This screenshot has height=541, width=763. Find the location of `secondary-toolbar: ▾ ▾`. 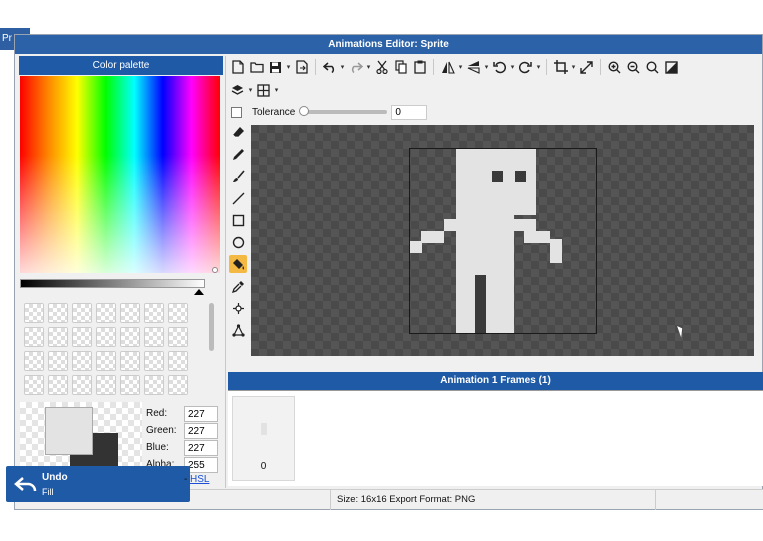

secondary-toolbar: ▾ ▾ is located at coordinates (254, 90).